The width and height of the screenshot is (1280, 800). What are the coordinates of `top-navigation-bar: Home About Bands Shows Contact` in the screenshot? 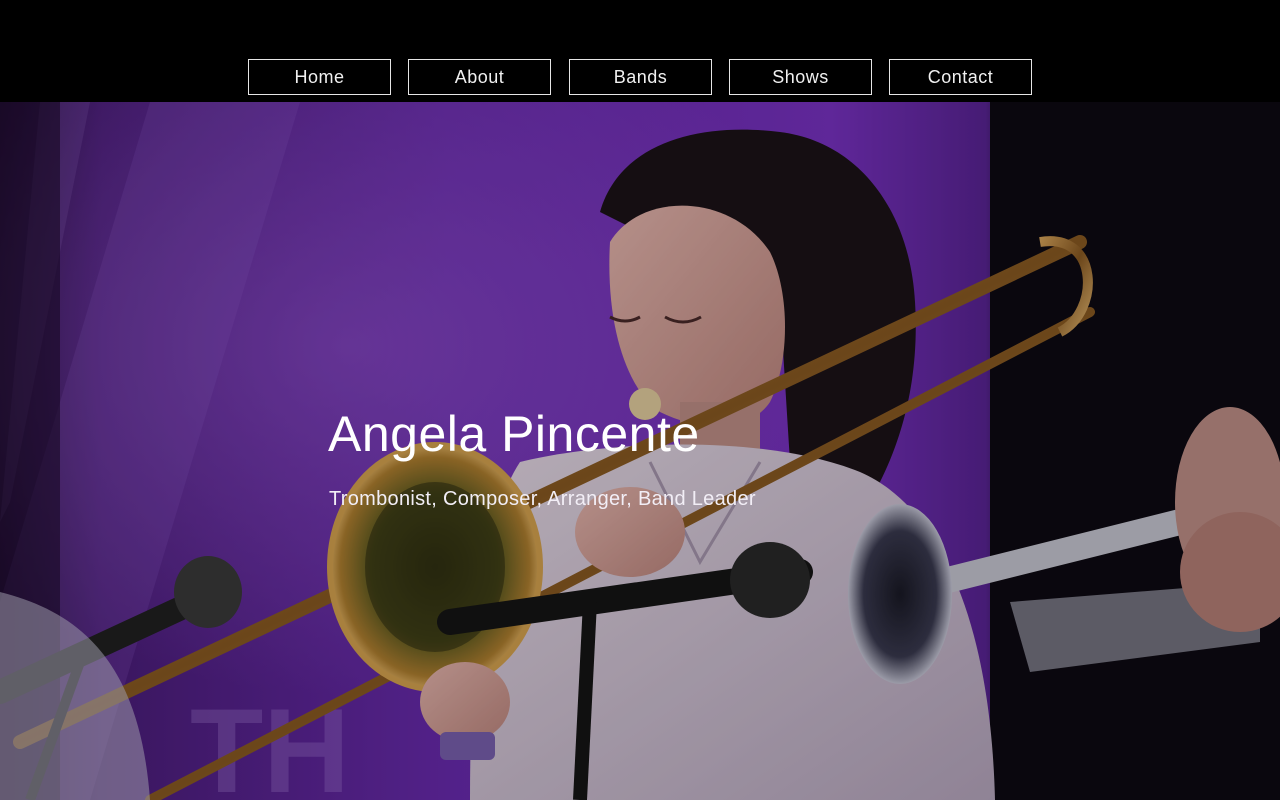 It's located at (640, 51).